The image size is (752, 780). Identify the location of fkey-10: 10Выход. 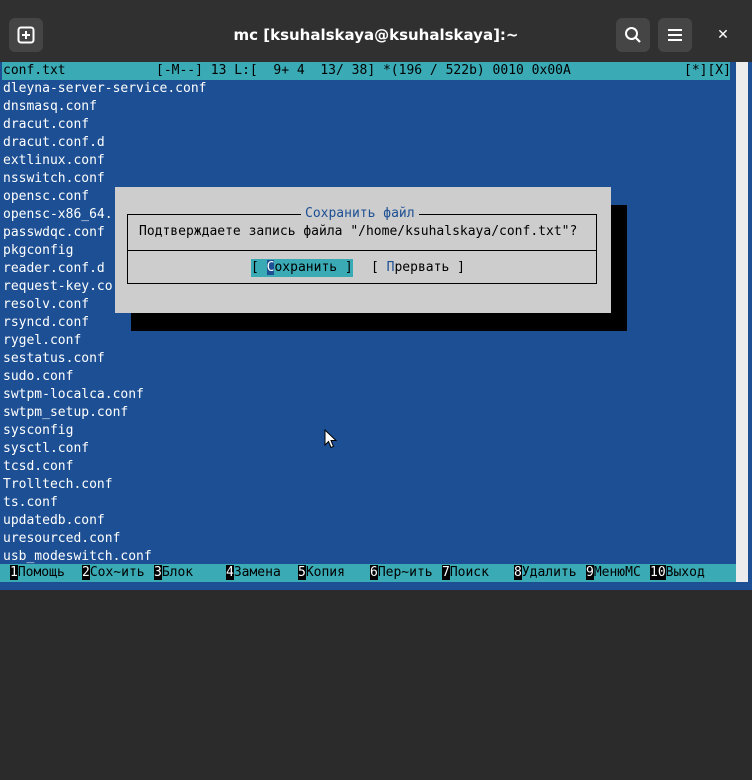
(693, 573).